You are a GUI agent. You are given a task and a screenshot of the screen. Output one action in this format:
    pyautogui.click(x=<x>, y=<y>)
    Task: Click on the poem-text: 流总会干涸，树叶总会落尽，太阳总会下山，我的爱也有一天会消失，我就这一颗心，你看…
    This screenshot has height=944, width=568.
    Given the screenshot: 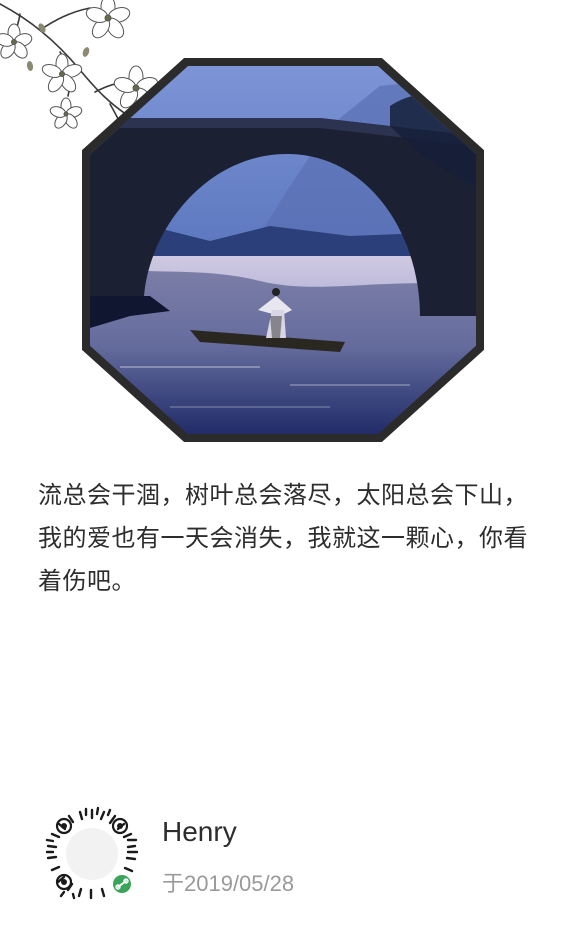 What is the action you would take?
    pyautogui.click(x=283, y=538)
    